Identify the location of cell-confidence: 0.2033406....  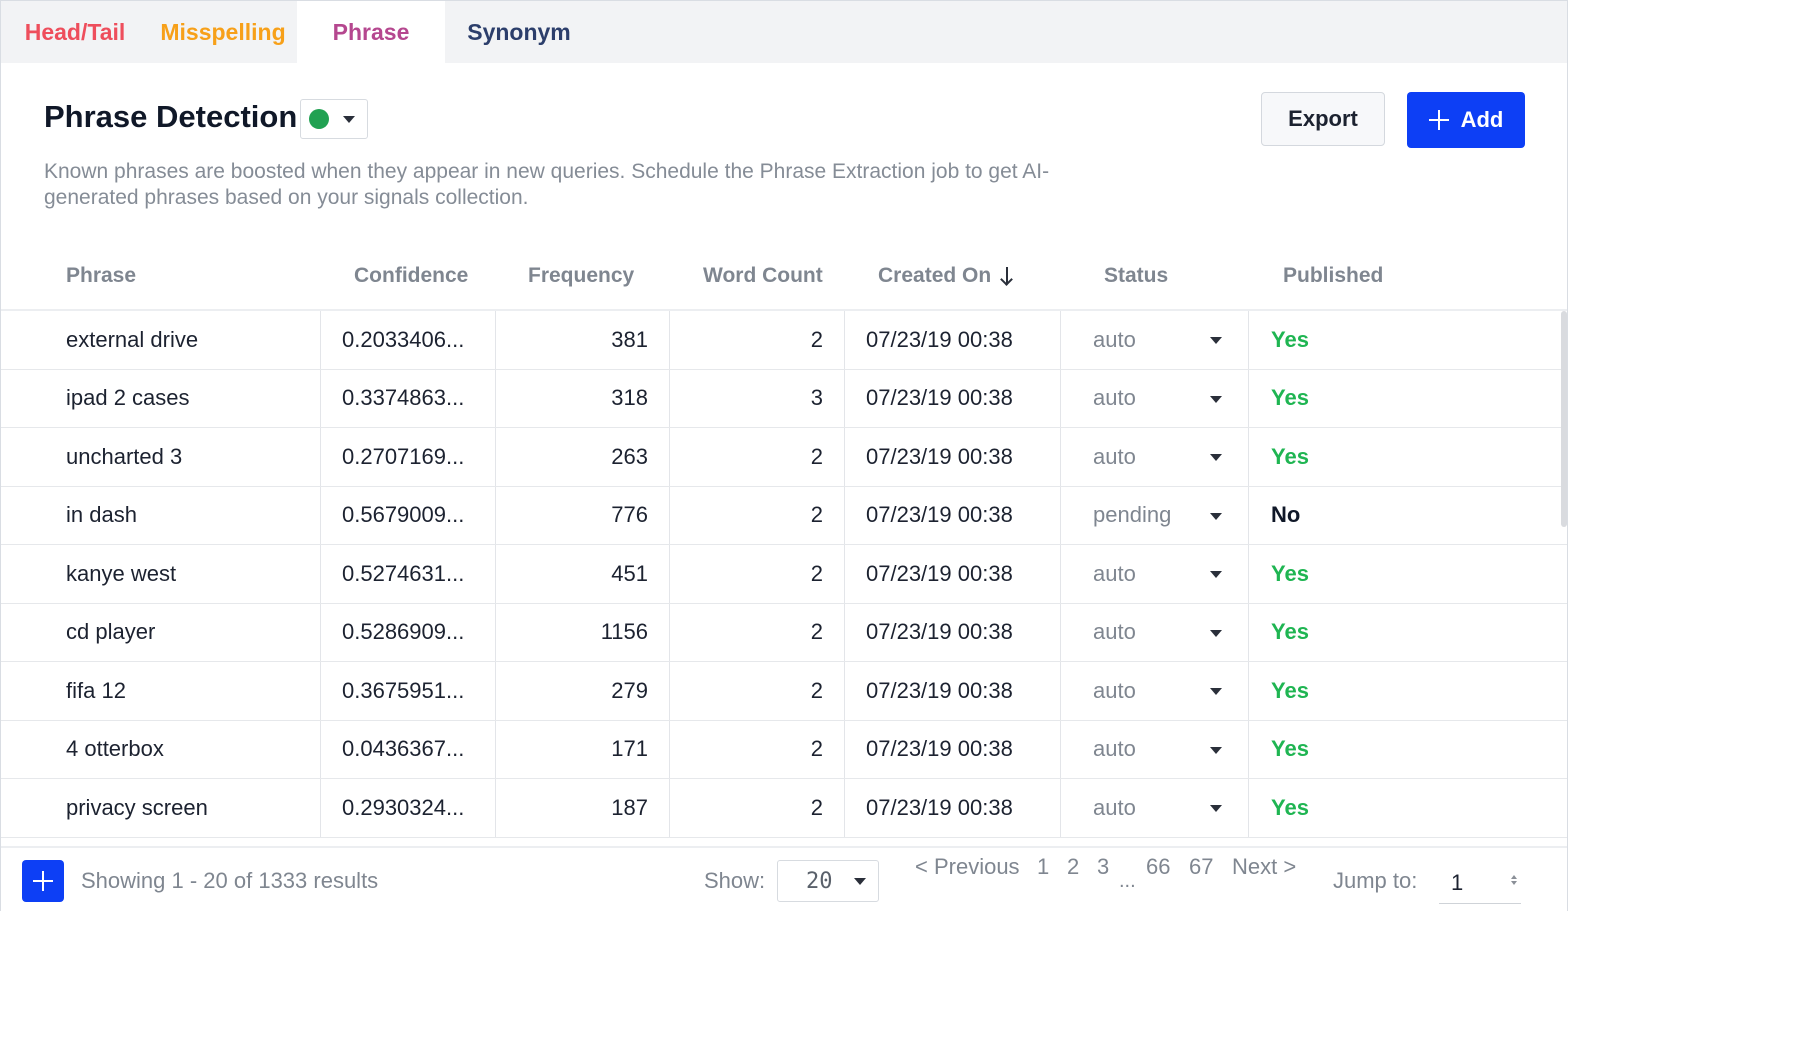
(403, 339).